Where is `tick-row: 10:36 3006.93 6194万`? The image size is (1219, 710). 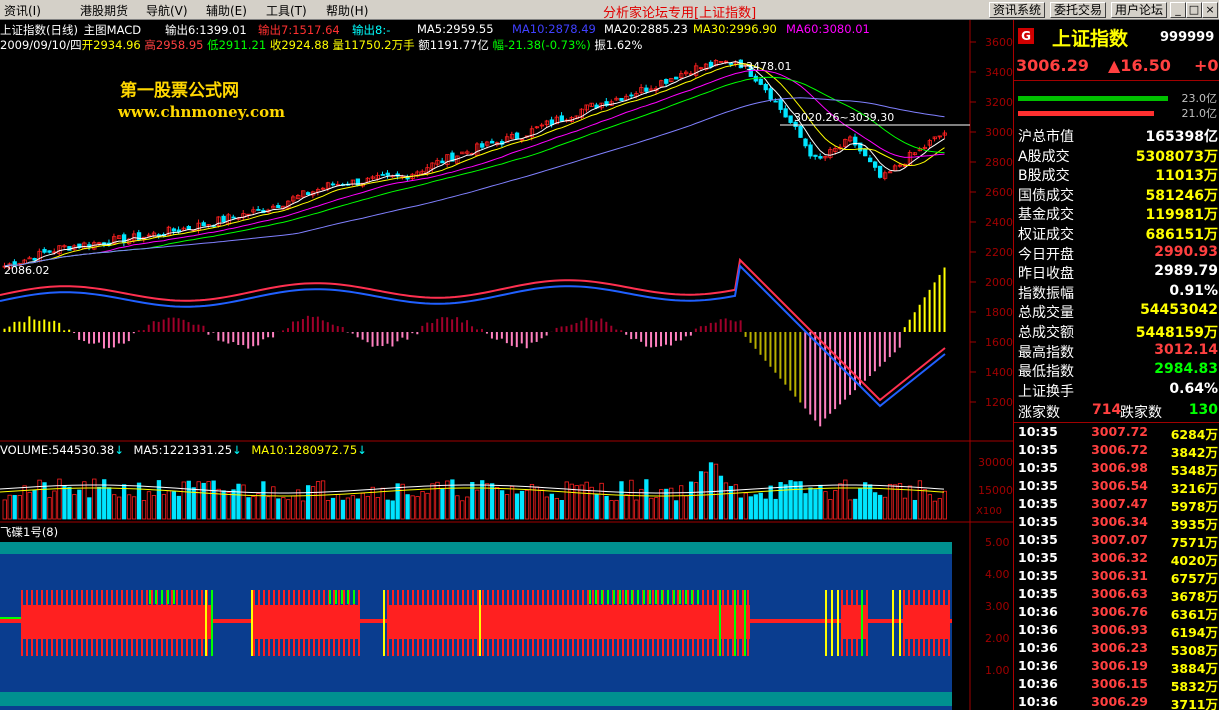 tick-row: 10:36 3006.93 6194万 is located at coordinates (1116, 631).